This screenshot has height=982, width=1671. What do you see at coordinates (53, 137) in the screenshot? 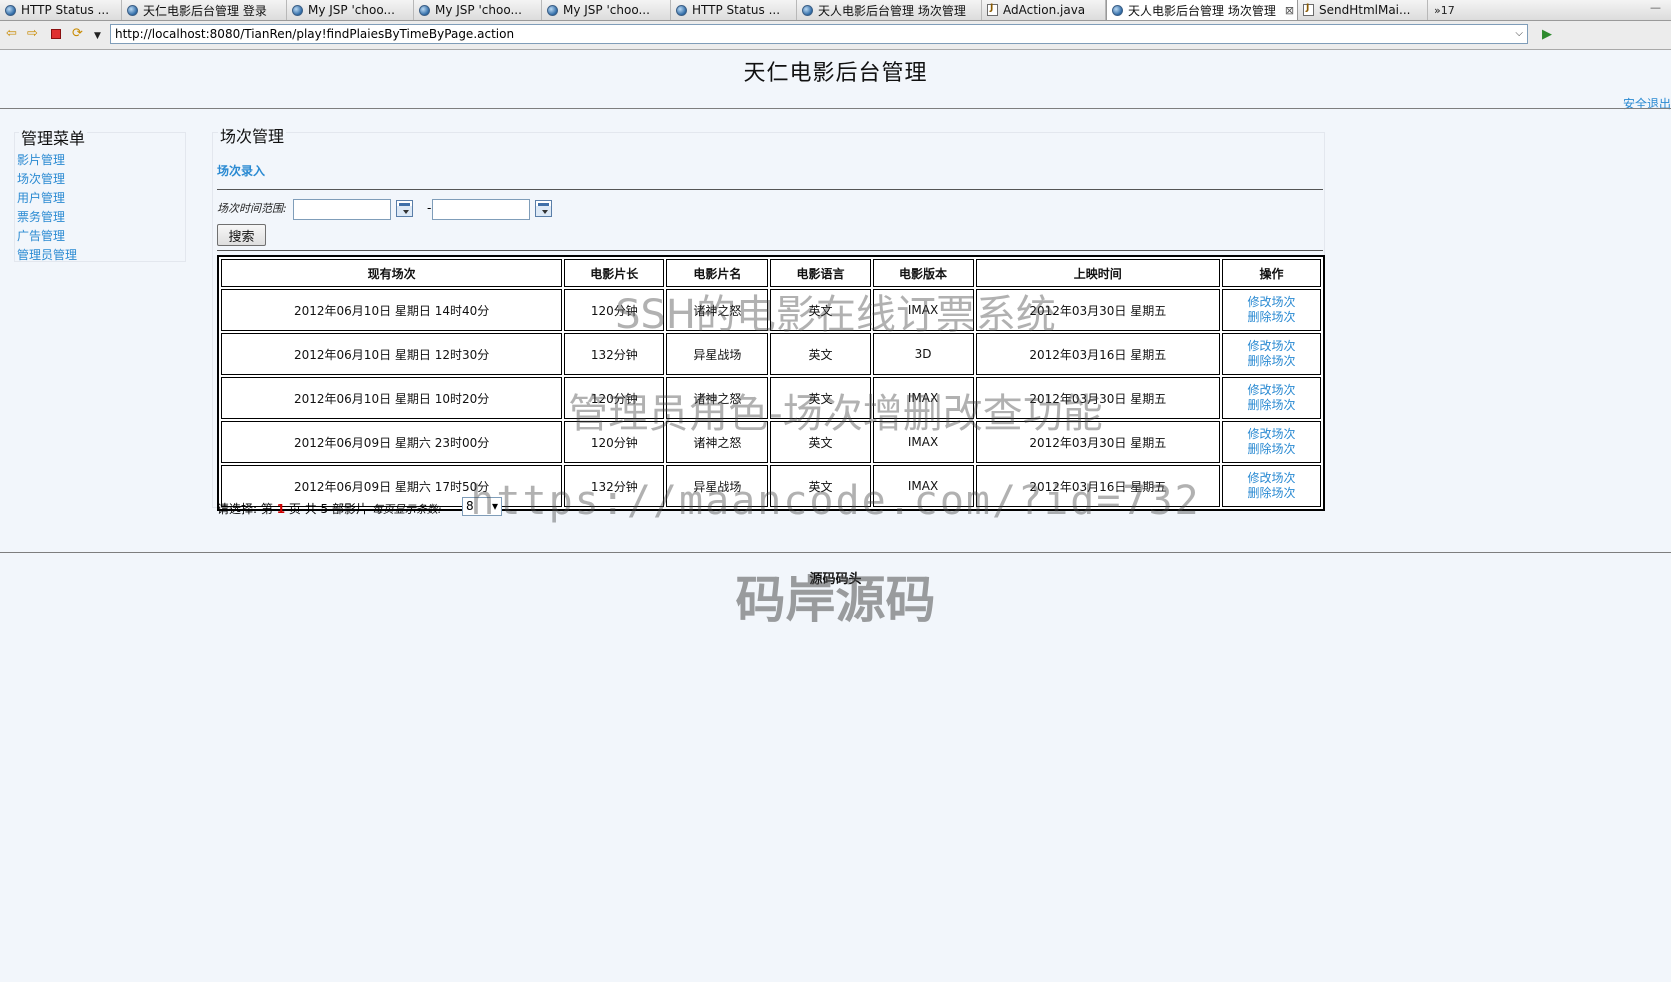
I see `sidebar-title: 管理菜单` at bounding box center [53, 137].